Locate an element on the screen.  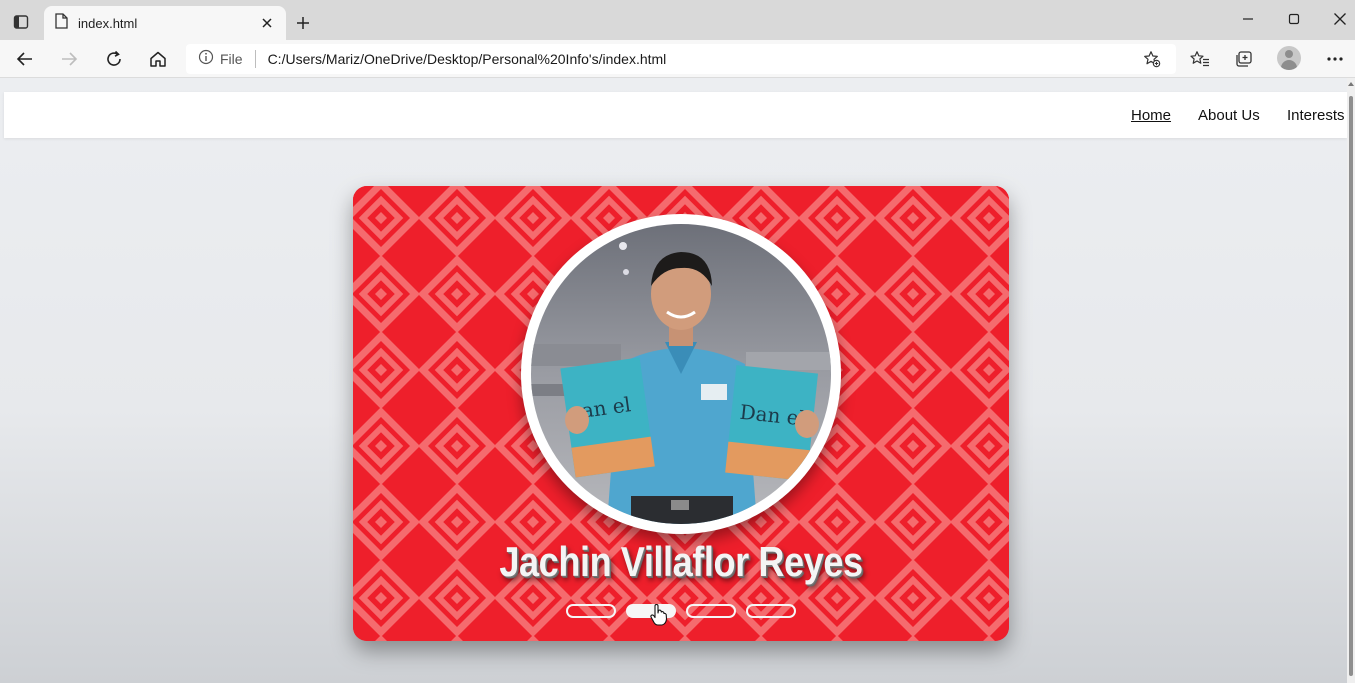
profile-photo: an el Dan el is located at coordinates (681, 374).